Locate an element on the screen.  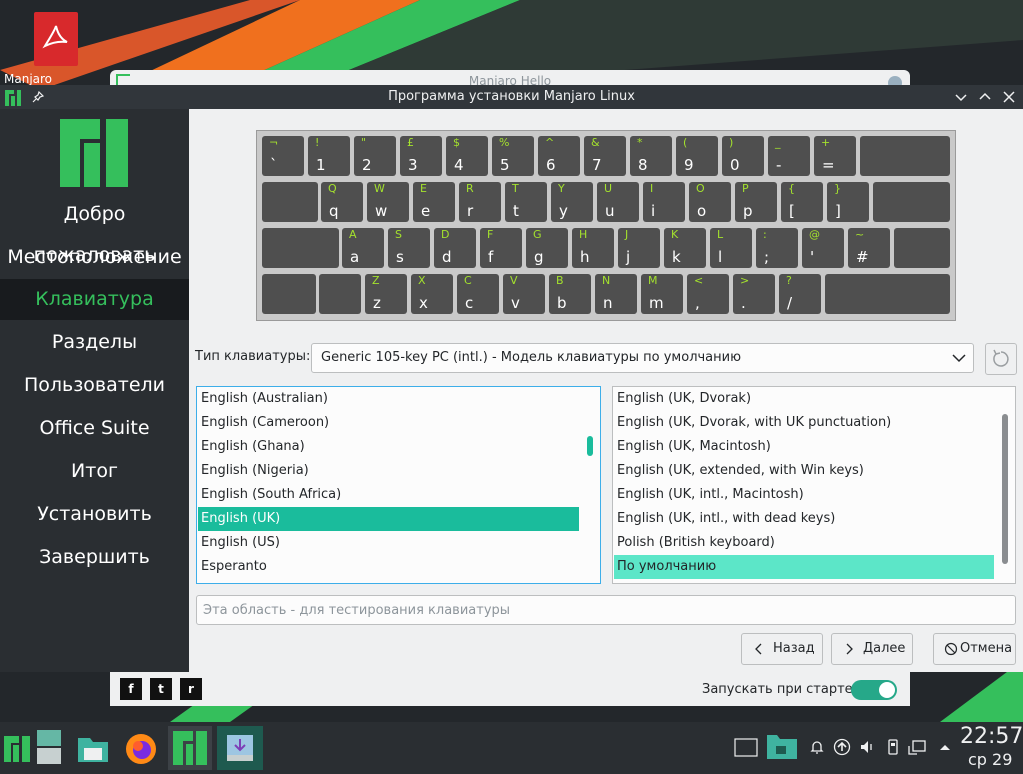
list-item: English (US) is located at coordinates (388, 543).